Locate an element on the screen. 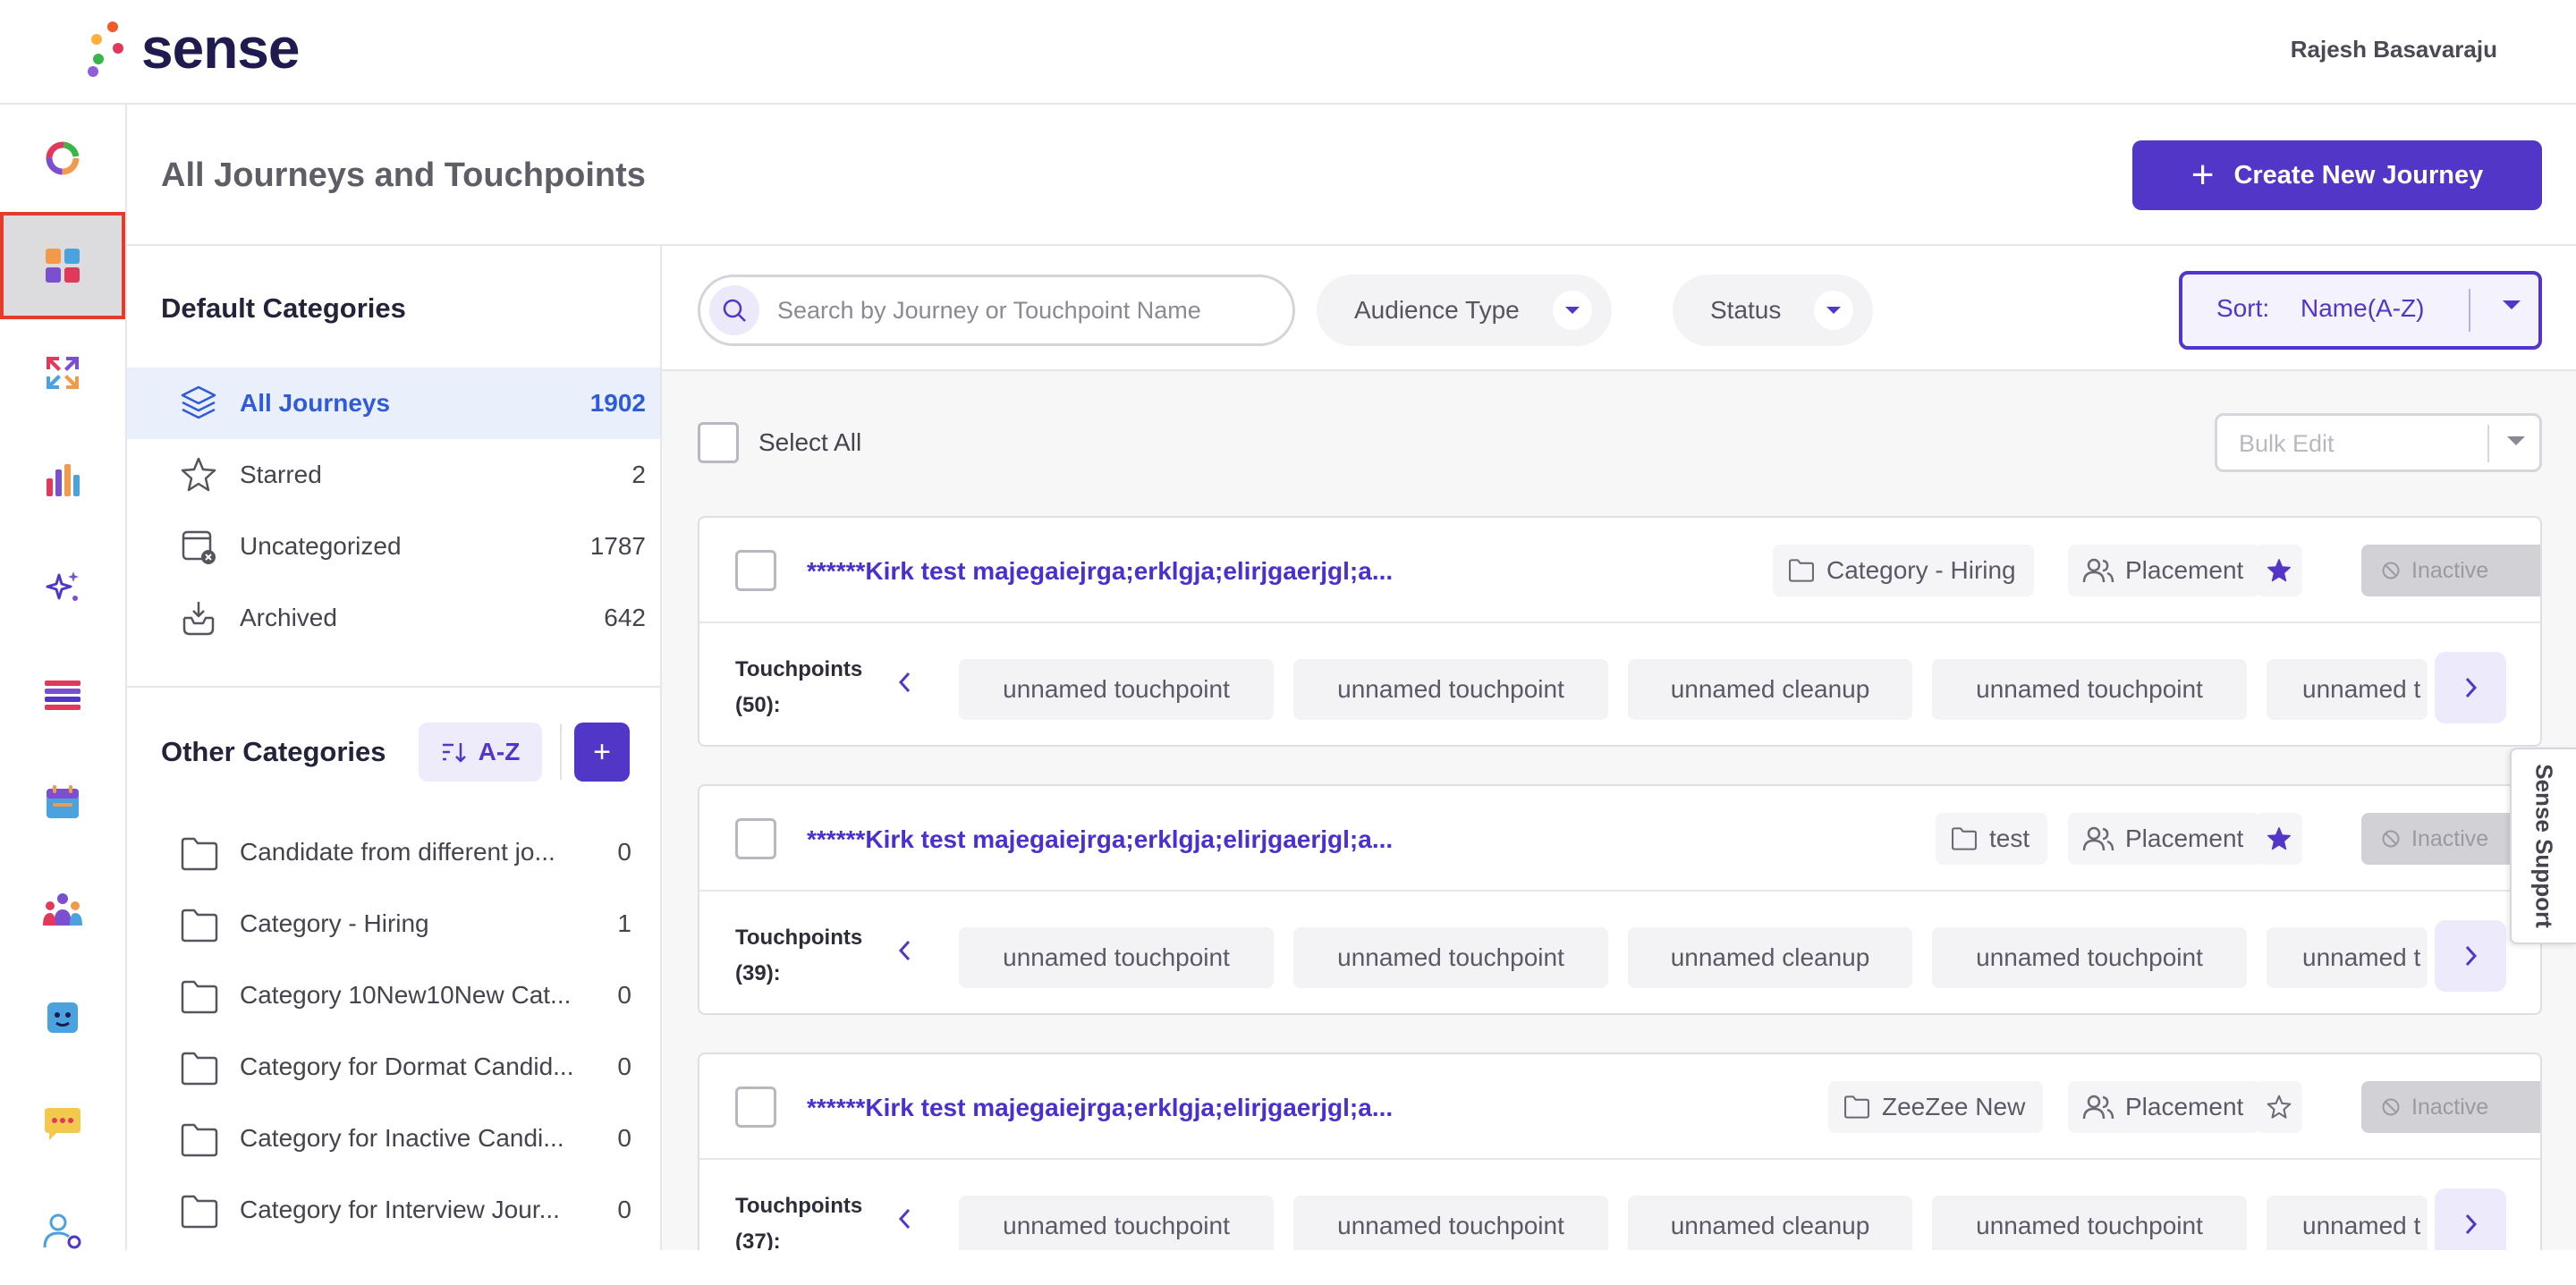 The height and width of the screenshot is (1285, 2576). sense-support-label: Sense Support is located at coordinates (2544, 846).